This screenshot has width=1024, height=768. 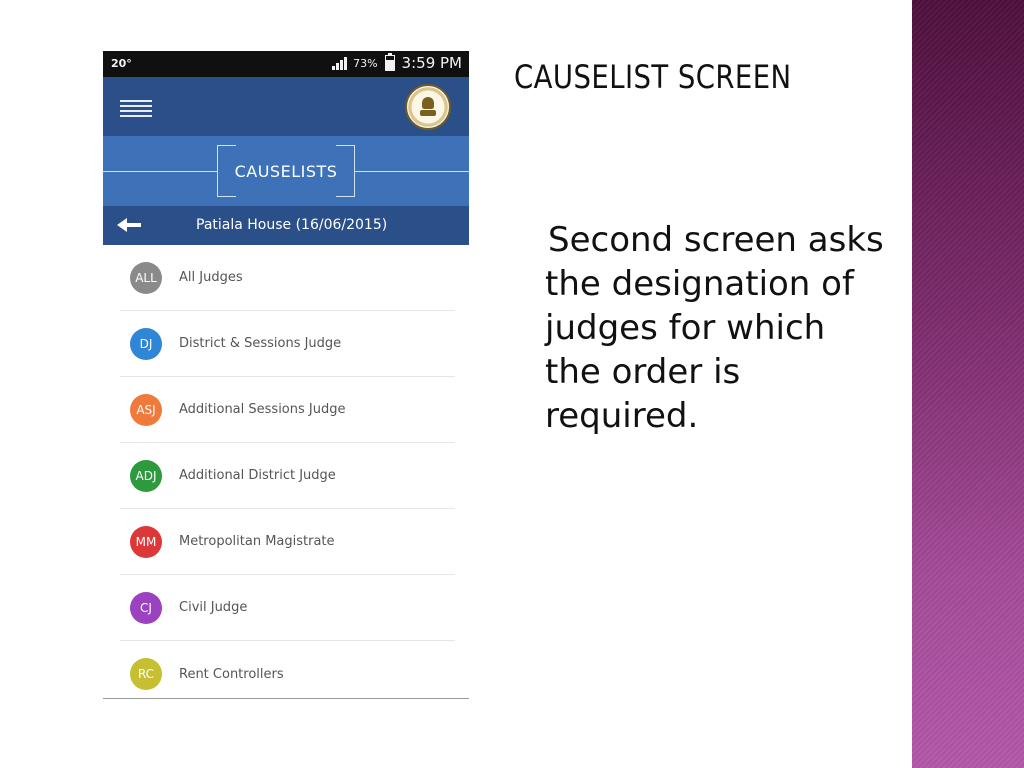 I want to click on status-temperature: 20°, so click(x=121, y=63).